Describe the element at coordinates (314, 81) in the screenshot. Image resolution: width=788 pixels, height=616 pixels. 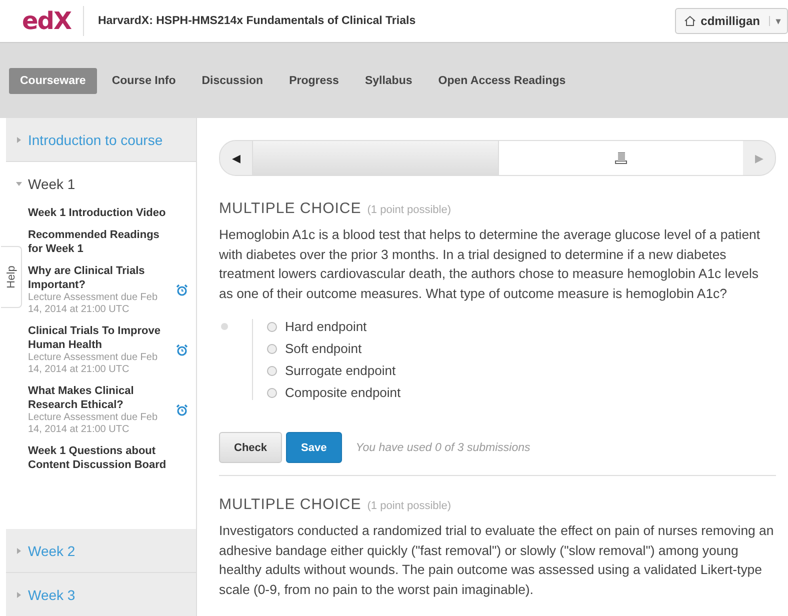
I see `course-tab: Progress` at that location.